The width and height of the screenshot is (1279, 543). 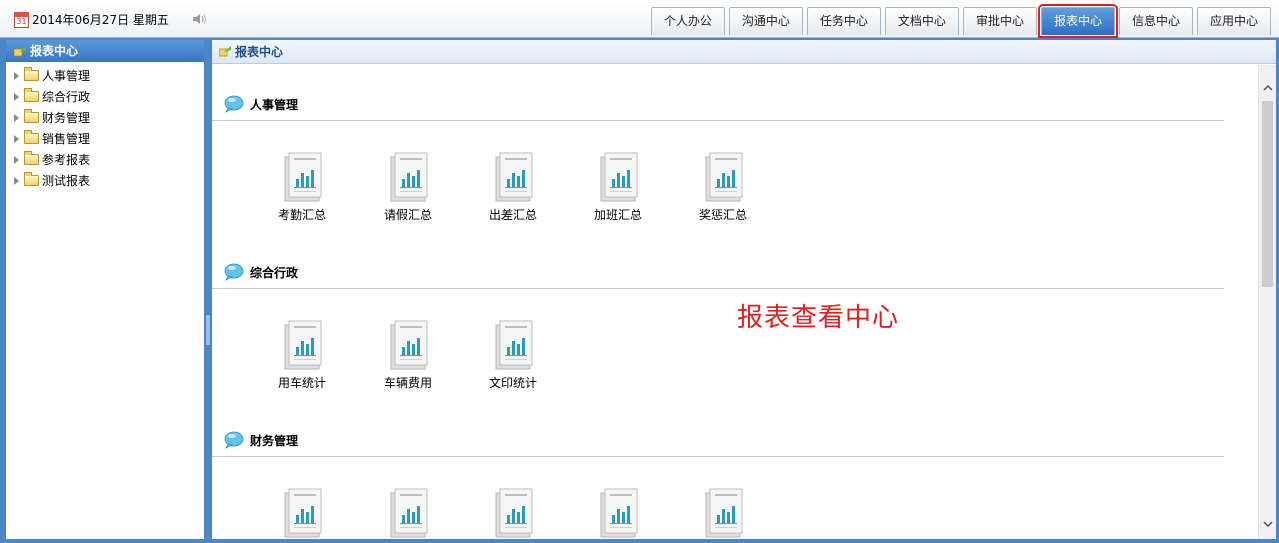 I want to click on vertical-scrollbar, so click(x=1267, y=302).